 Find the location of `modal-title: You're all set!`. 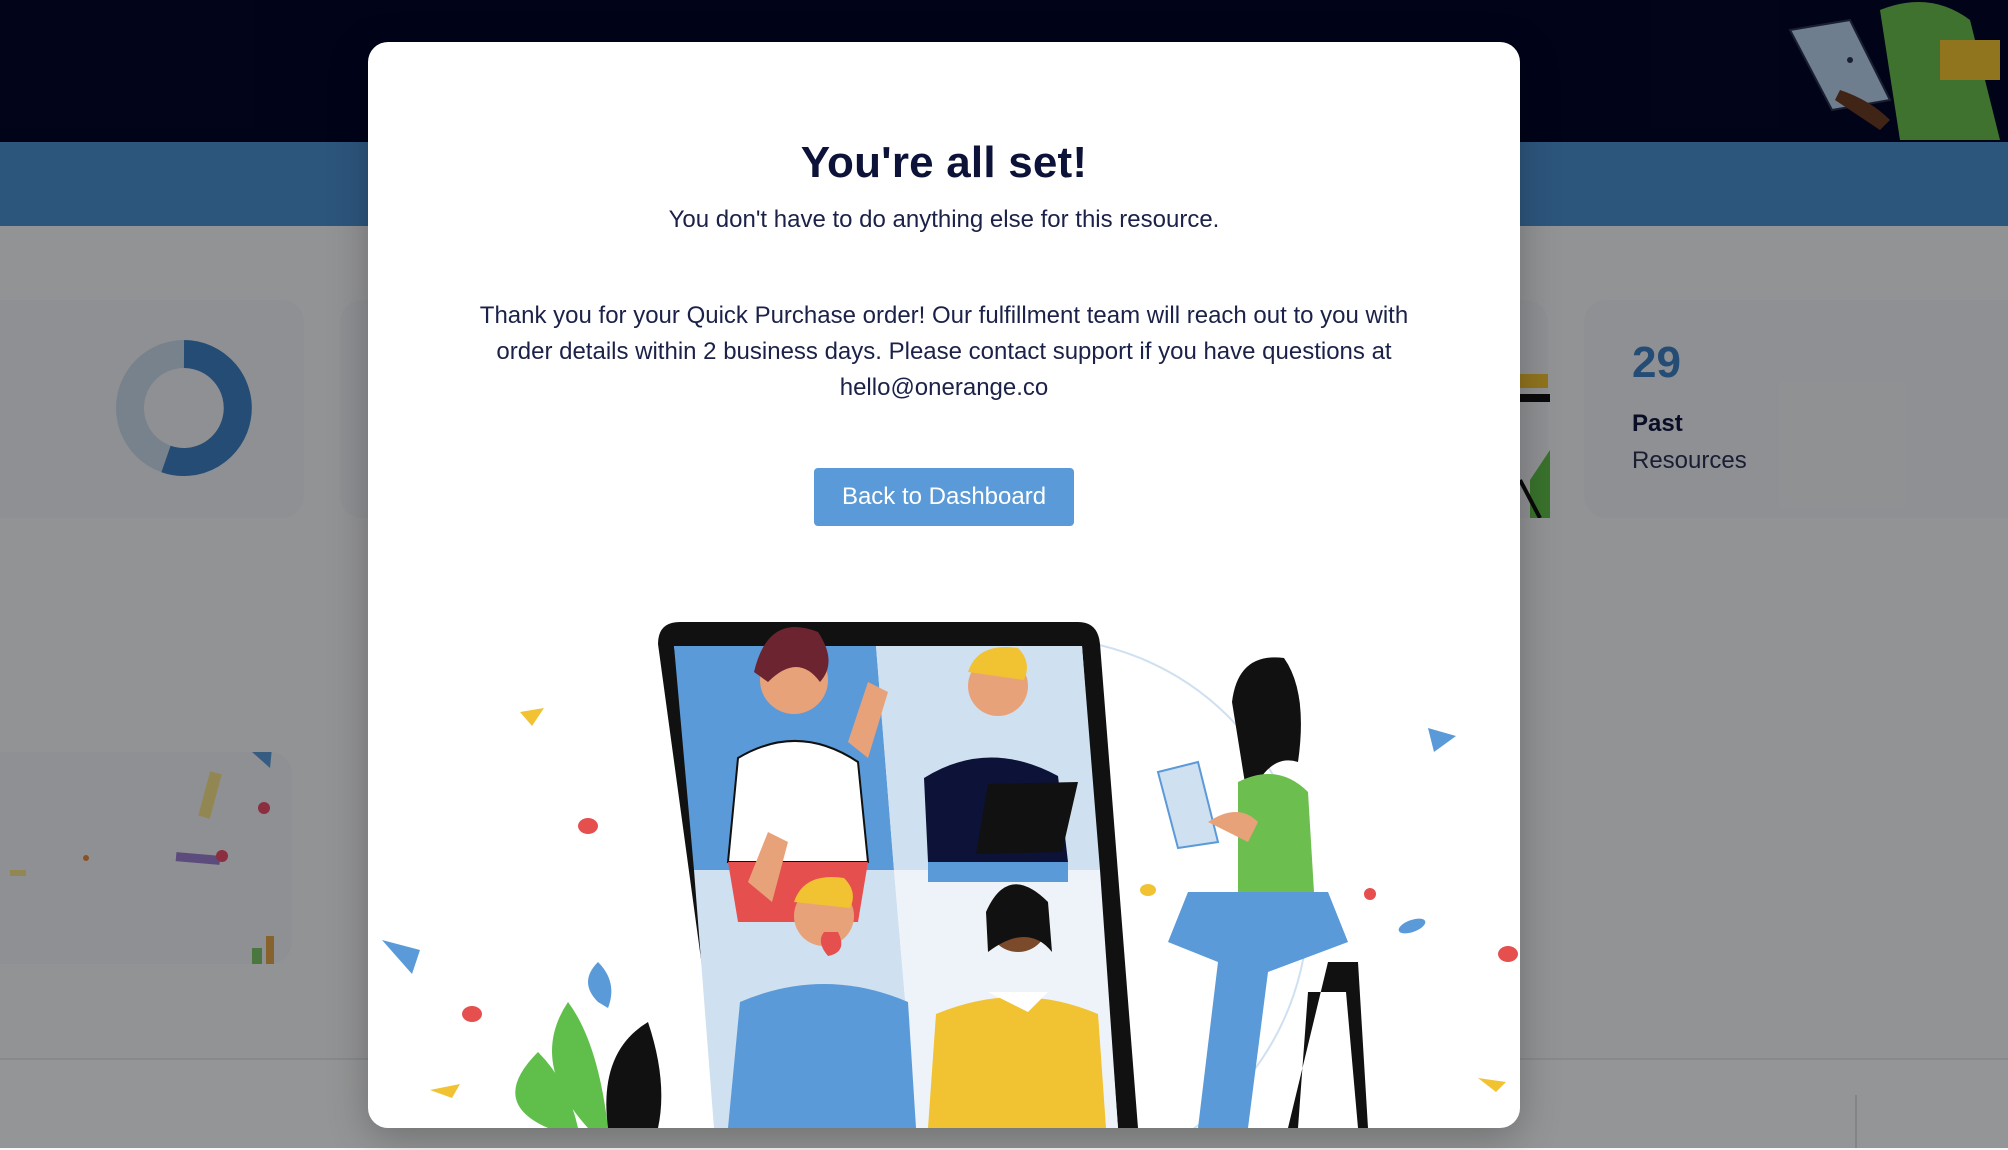

modal-title: You're all set! is located at coordinates (944, 162).